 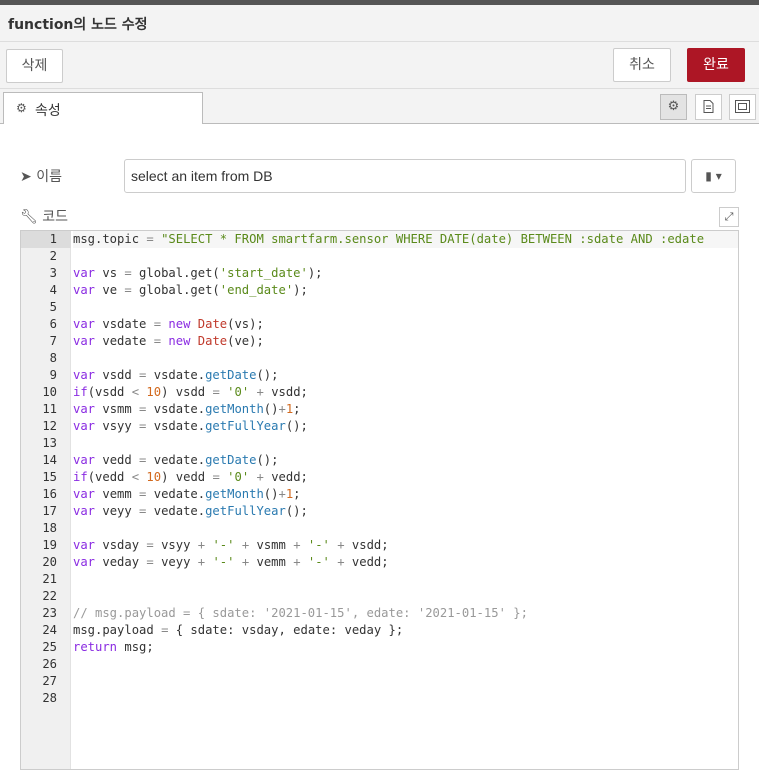 I want to click on code-text: var vemm = vedate.getMonth()+1;, so click(x=187, y=494).